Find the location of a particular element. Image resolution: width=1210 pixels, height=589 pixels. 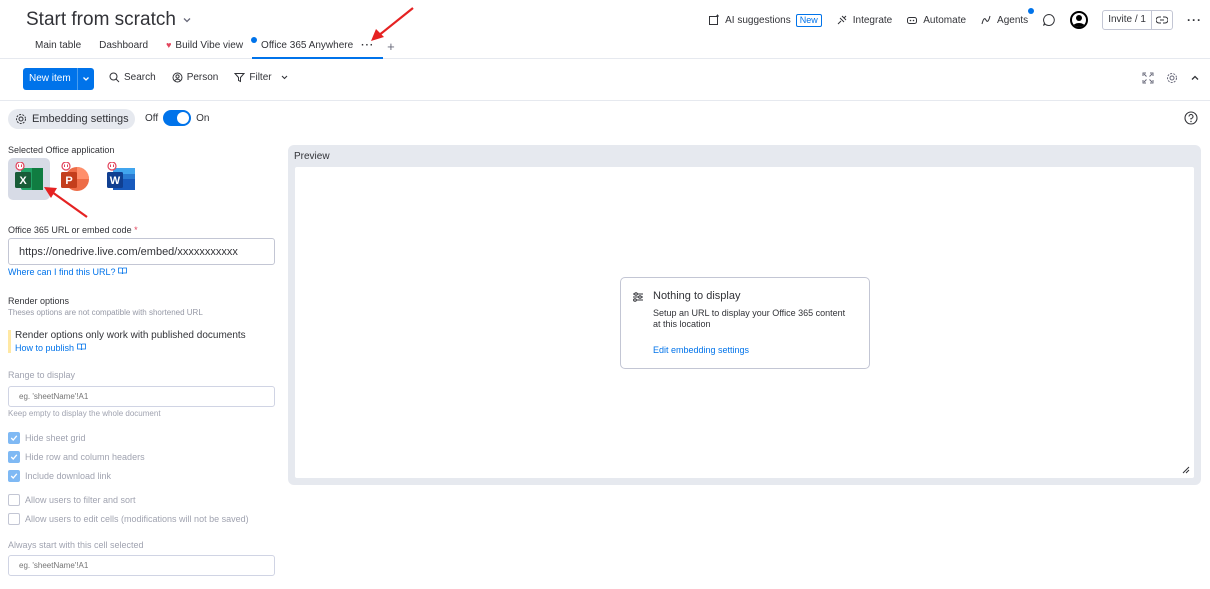

ai-sparkle-icon is located at coordinates (714, 19).